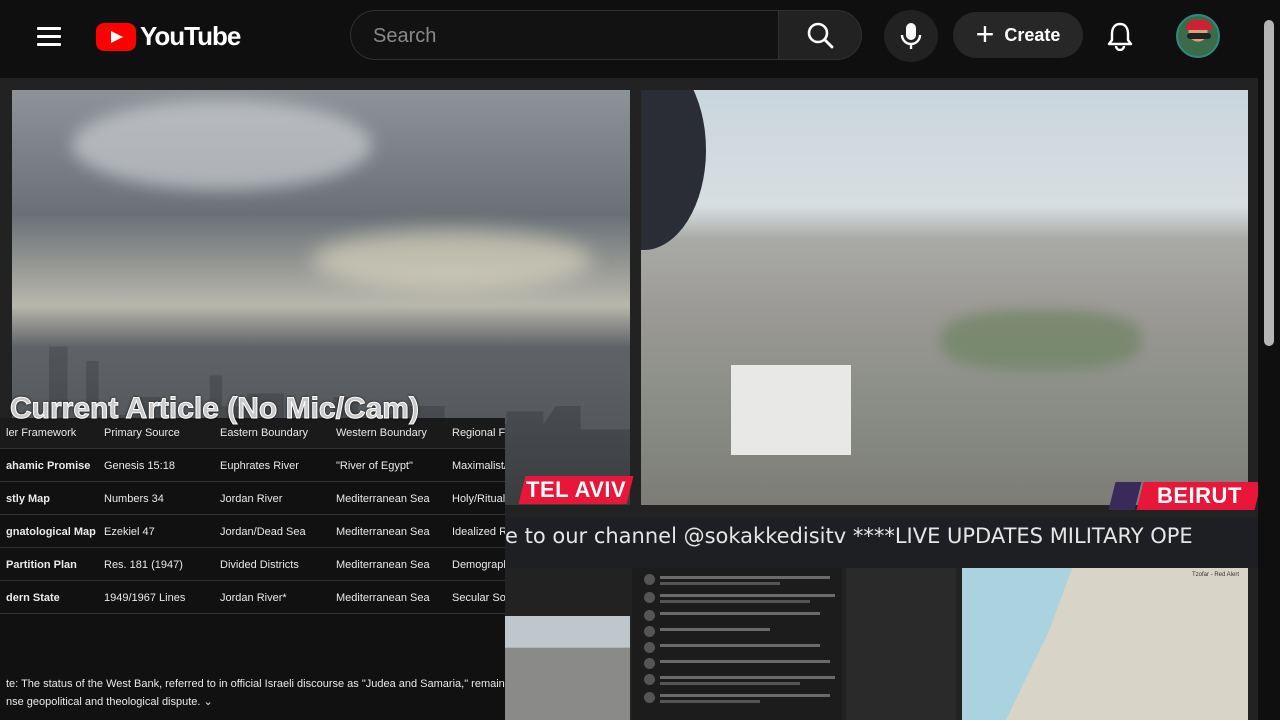  What do you see at coordinates (215, 409) in the screenshot?
I see `article-title: Current Article (No Mic/Cam)` at bounding box center [215, 409].